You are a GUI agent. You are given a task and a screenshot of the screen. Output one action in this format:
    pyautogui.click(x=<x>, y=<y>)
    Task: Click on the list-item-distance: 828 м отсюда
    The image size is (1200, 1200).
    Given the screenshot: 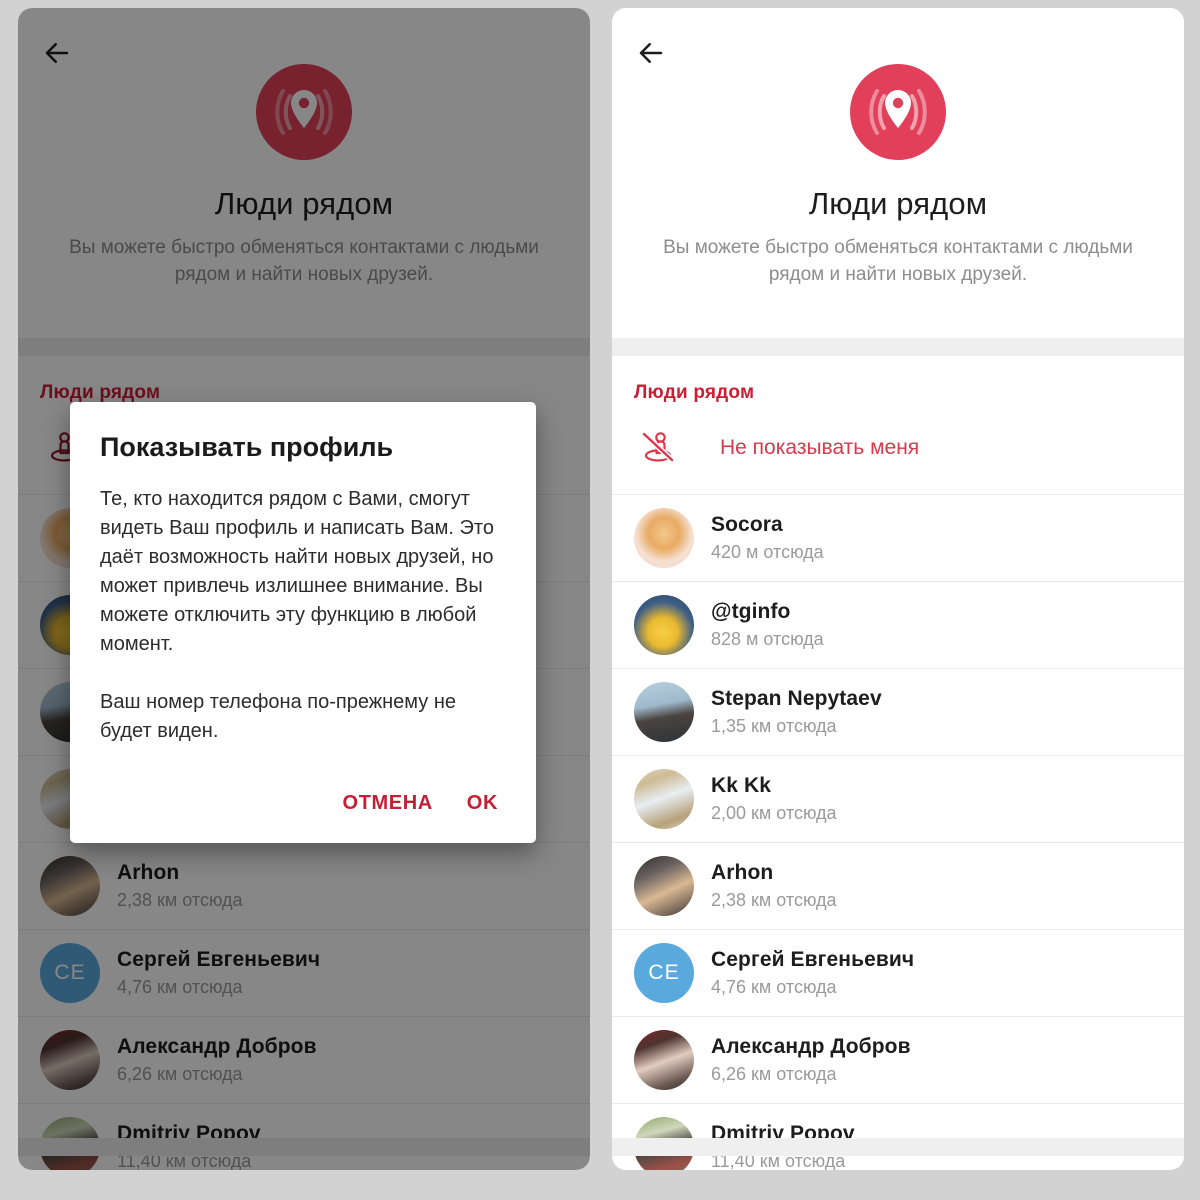 What is the action you would take?
    pyautogui.click(x=767, y=639)
    